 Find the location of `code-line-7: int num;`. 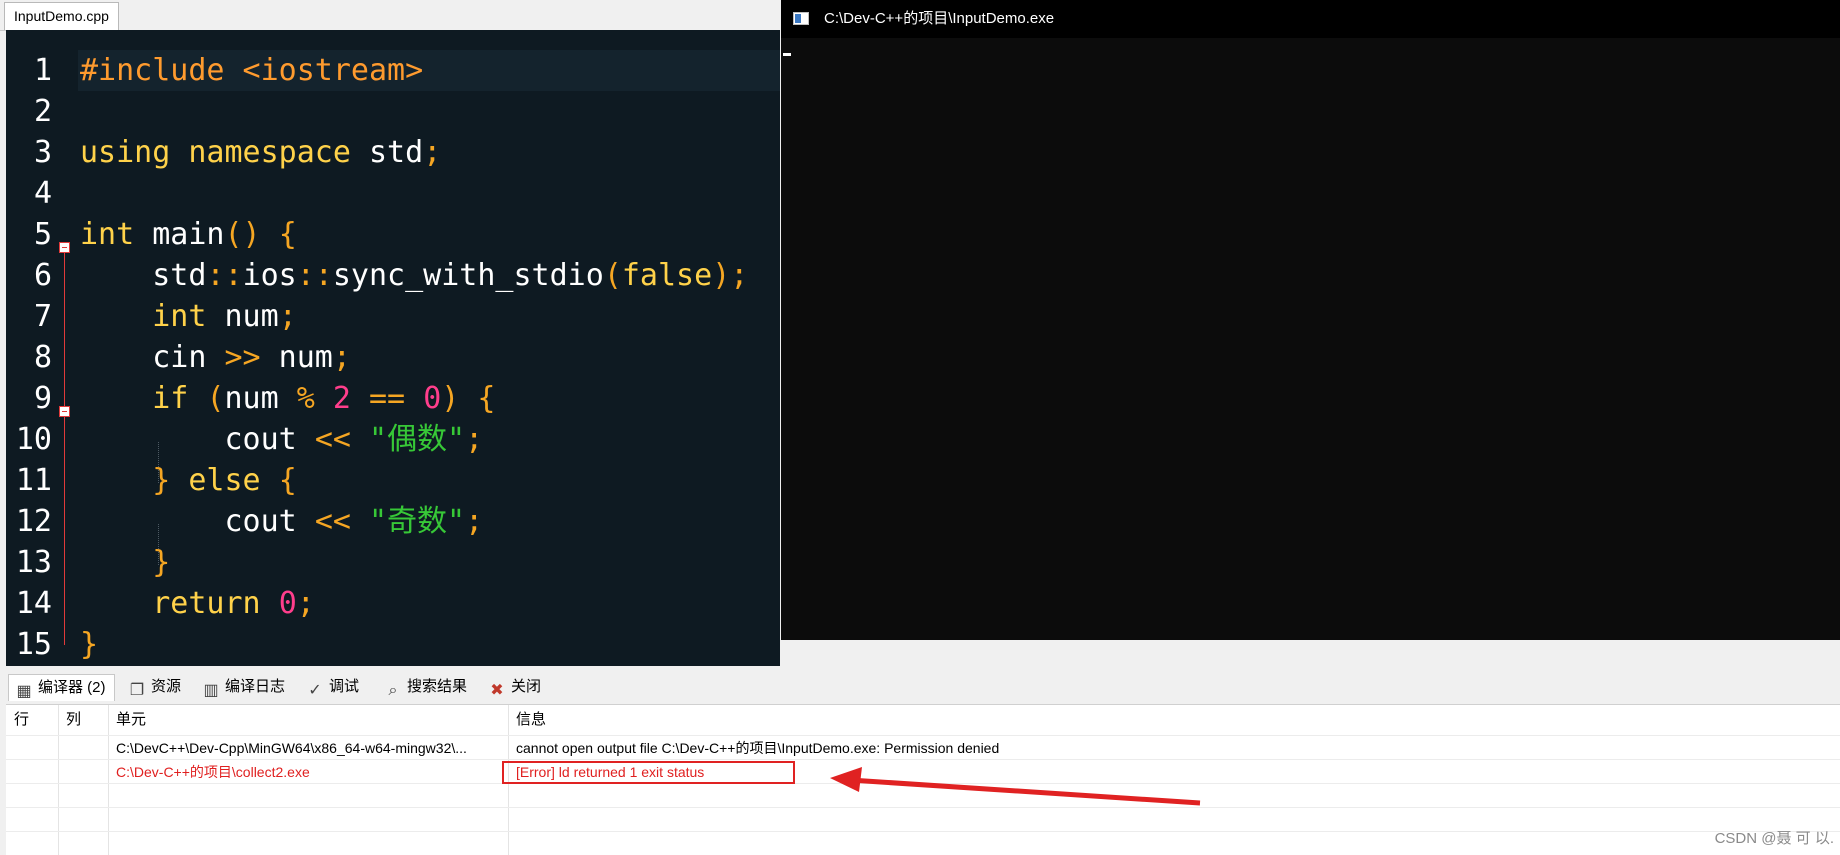

code-line-7: int num; is located at coordinates (224, 316).